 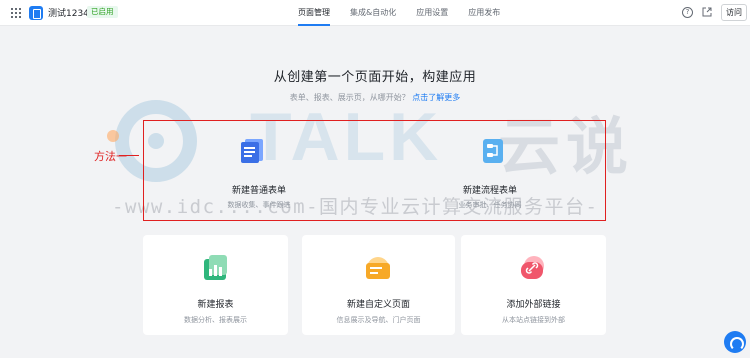 I want to click on flow-form-icon, so click(x=493, y=151).